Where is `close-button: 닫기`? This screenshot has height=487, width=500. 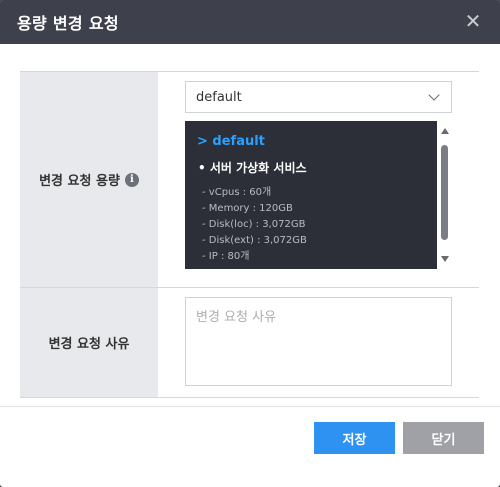
close-button: 닫기 is located at coordinates (443, 438).